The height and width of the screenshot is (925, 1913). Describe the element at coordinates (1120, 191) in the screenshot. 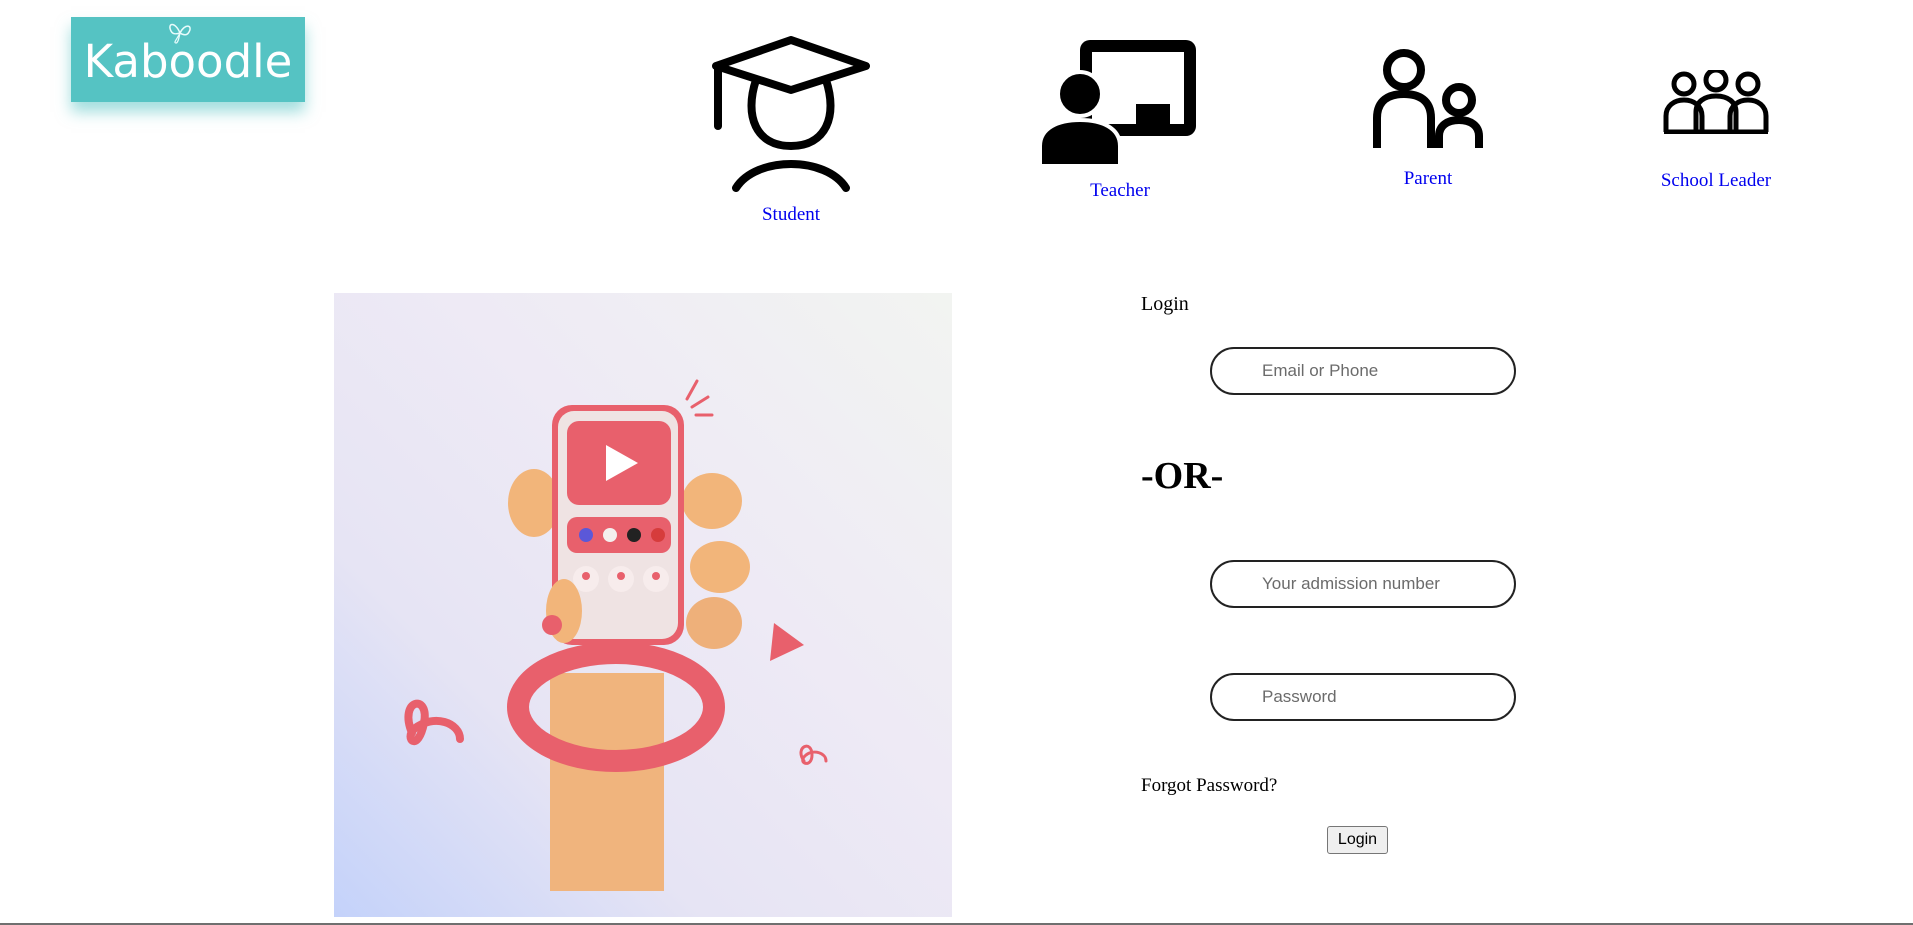

I see `role-teacher-label: Teacher` at that location.